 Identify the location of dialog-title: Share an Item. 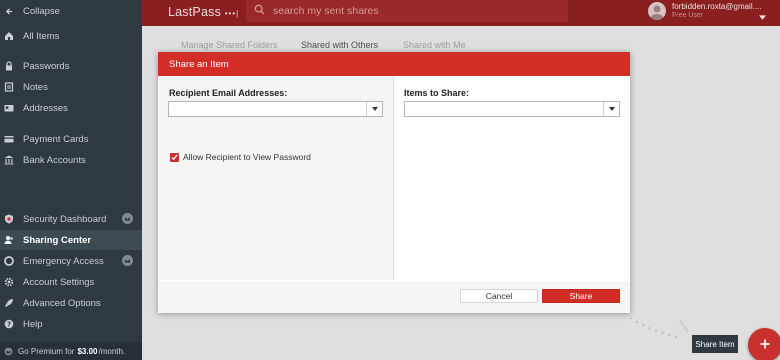
(394, 64).